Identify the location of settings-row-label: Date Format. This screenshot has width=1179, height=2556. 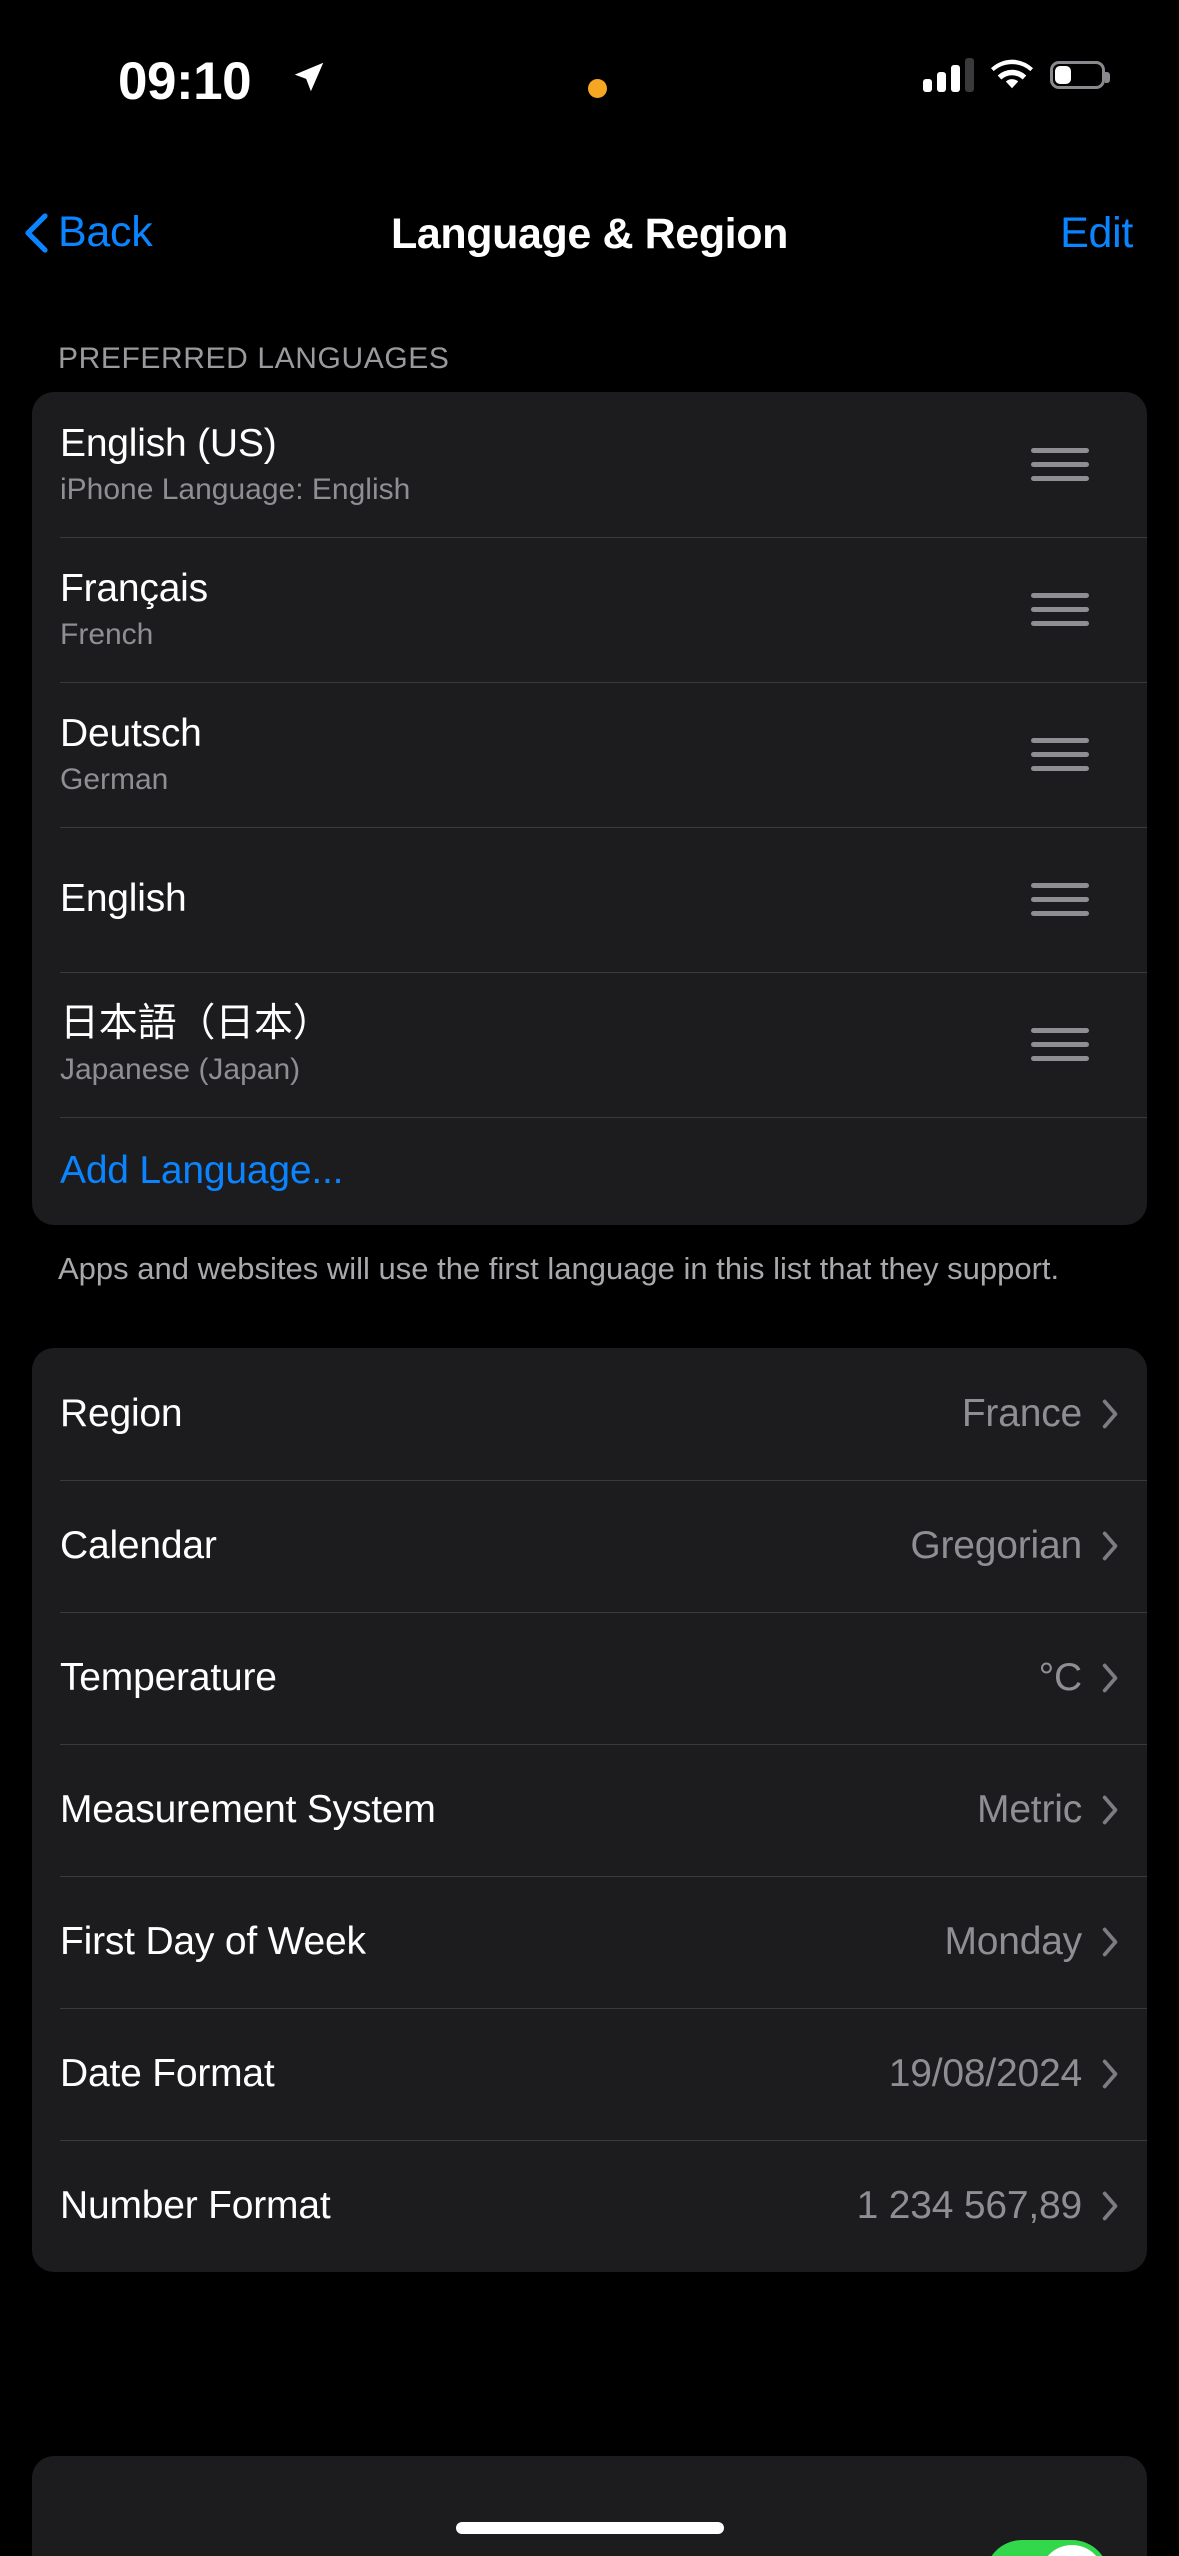
(167, 2073).